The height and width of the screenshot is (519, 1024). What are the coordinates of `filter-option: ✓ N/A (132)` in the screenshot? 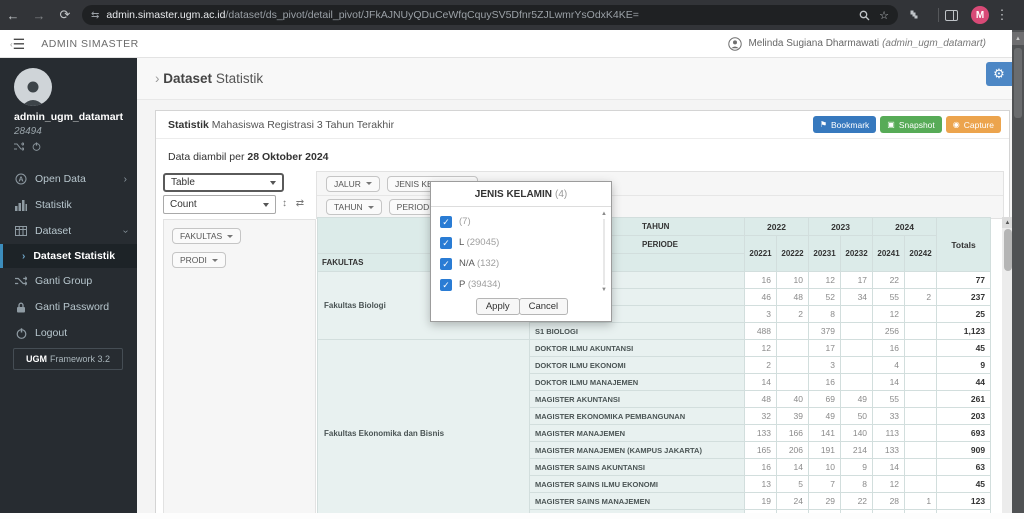 It's located at (526, 263).